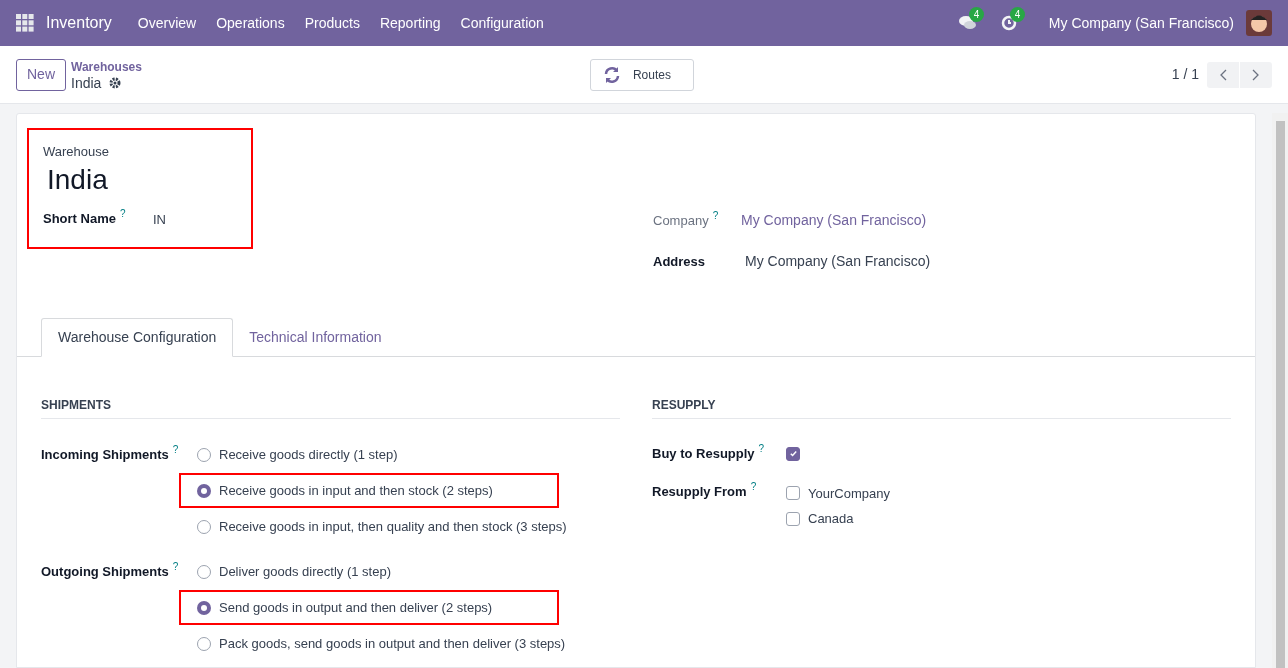 This screenshot has height=668, width=1288. I want to click on menu-item: Configuration, so click(502, 23).